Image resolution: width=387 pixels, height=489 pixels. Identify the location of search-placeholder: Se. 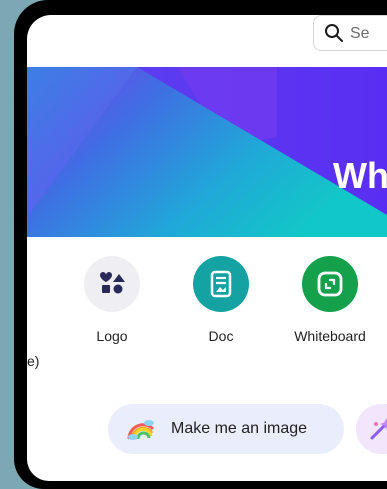
(360, 33).